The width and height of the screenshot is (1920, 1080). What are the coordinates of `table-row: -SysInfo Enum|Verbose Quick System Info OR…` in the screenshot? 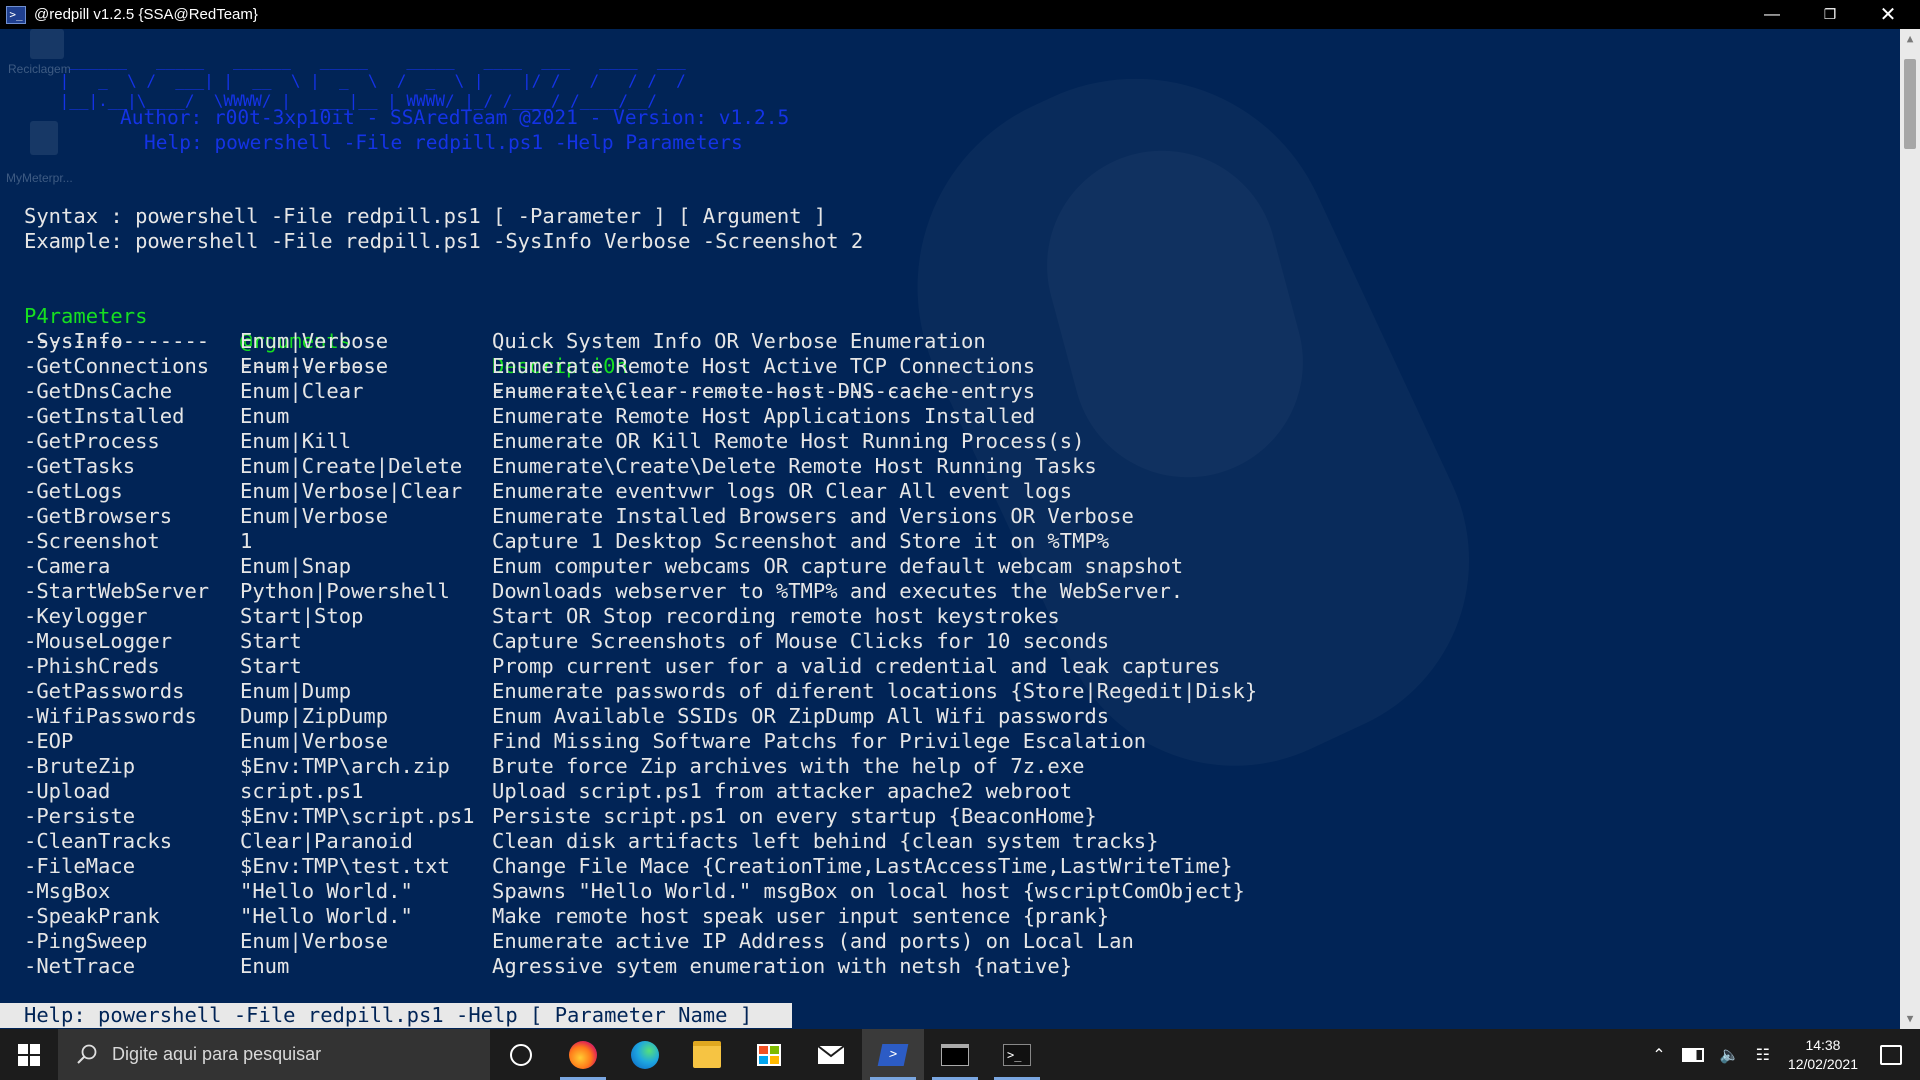 It's located at (674, 341).